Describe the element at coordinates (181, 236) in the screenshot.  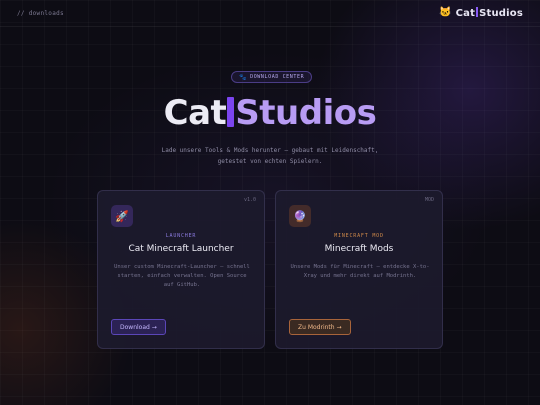
I see `card-tag: LAUNCHER` at that location.